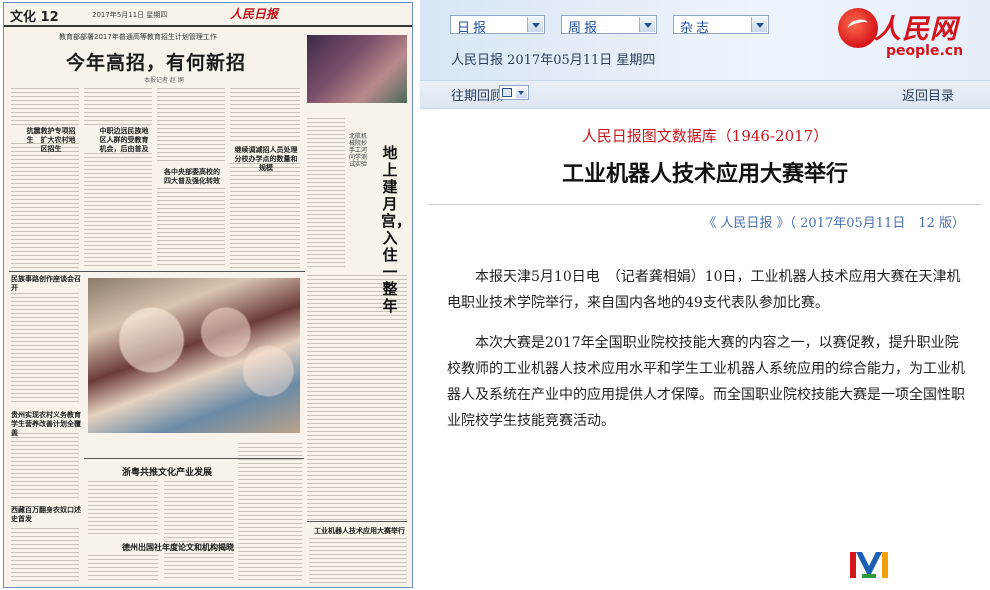 This screenshot has height=590, width=990. Describe the element at coordinates (705, 136) in the screenshot. I see `database-title: 人民日报图文数据库（1946-2017）` at that location.